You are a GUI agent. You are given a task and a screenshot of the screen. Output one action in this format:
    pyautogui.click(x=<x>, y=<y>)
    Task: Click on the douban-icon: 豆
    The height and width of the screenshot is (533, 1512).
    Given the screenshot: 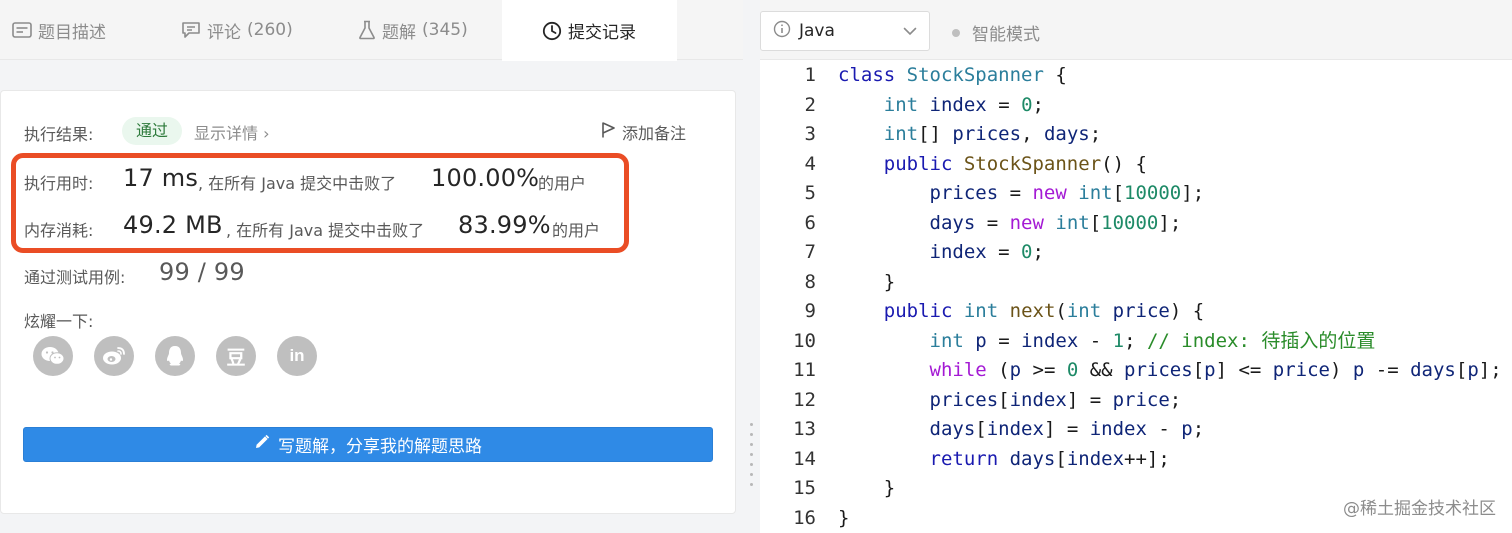 What is the action you would take?
    pyautogui.click(x=236, y=356)
    